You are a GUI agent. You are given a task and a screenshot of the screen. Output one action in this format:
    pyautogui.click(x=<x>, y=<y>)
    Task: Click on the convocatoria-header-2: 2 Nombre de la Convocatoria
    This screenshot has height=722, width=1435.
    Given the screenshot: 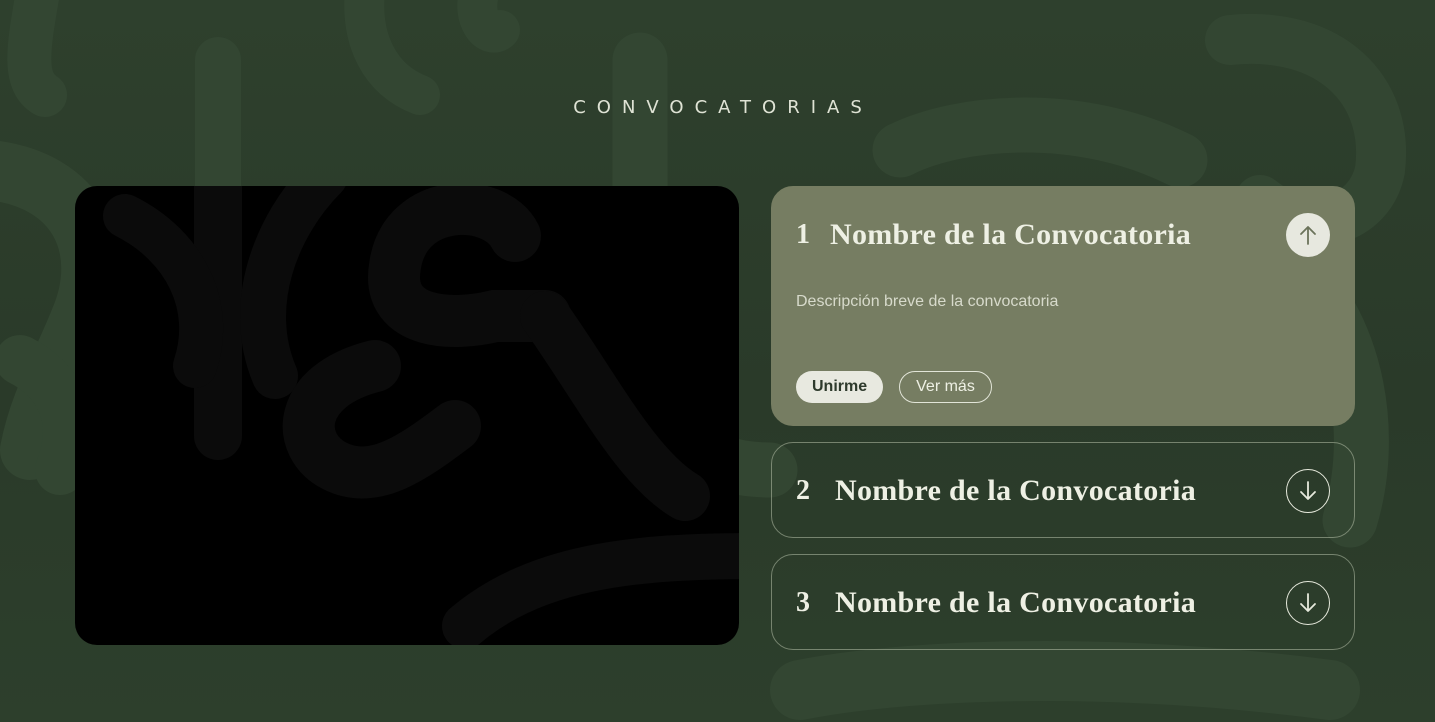 What is the action you would take?
    pyautogui.click(x=1063, y=491)
    